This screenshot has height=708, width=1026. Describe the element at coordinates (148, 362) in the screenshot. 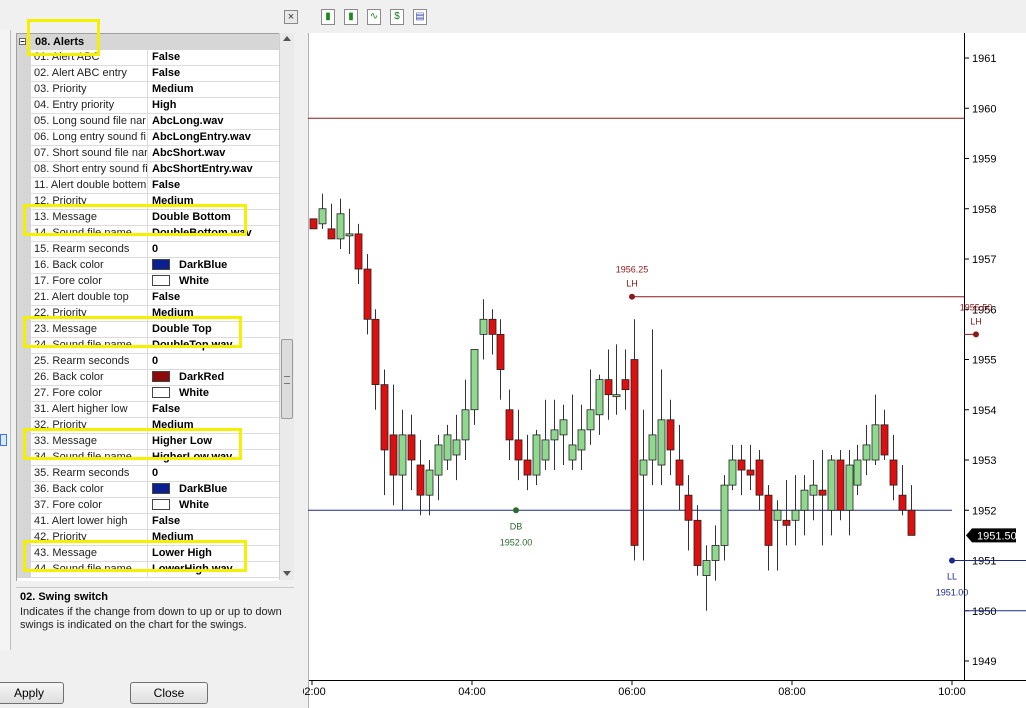

I see `property-row: 25. Rearm seconds 0` at that location.